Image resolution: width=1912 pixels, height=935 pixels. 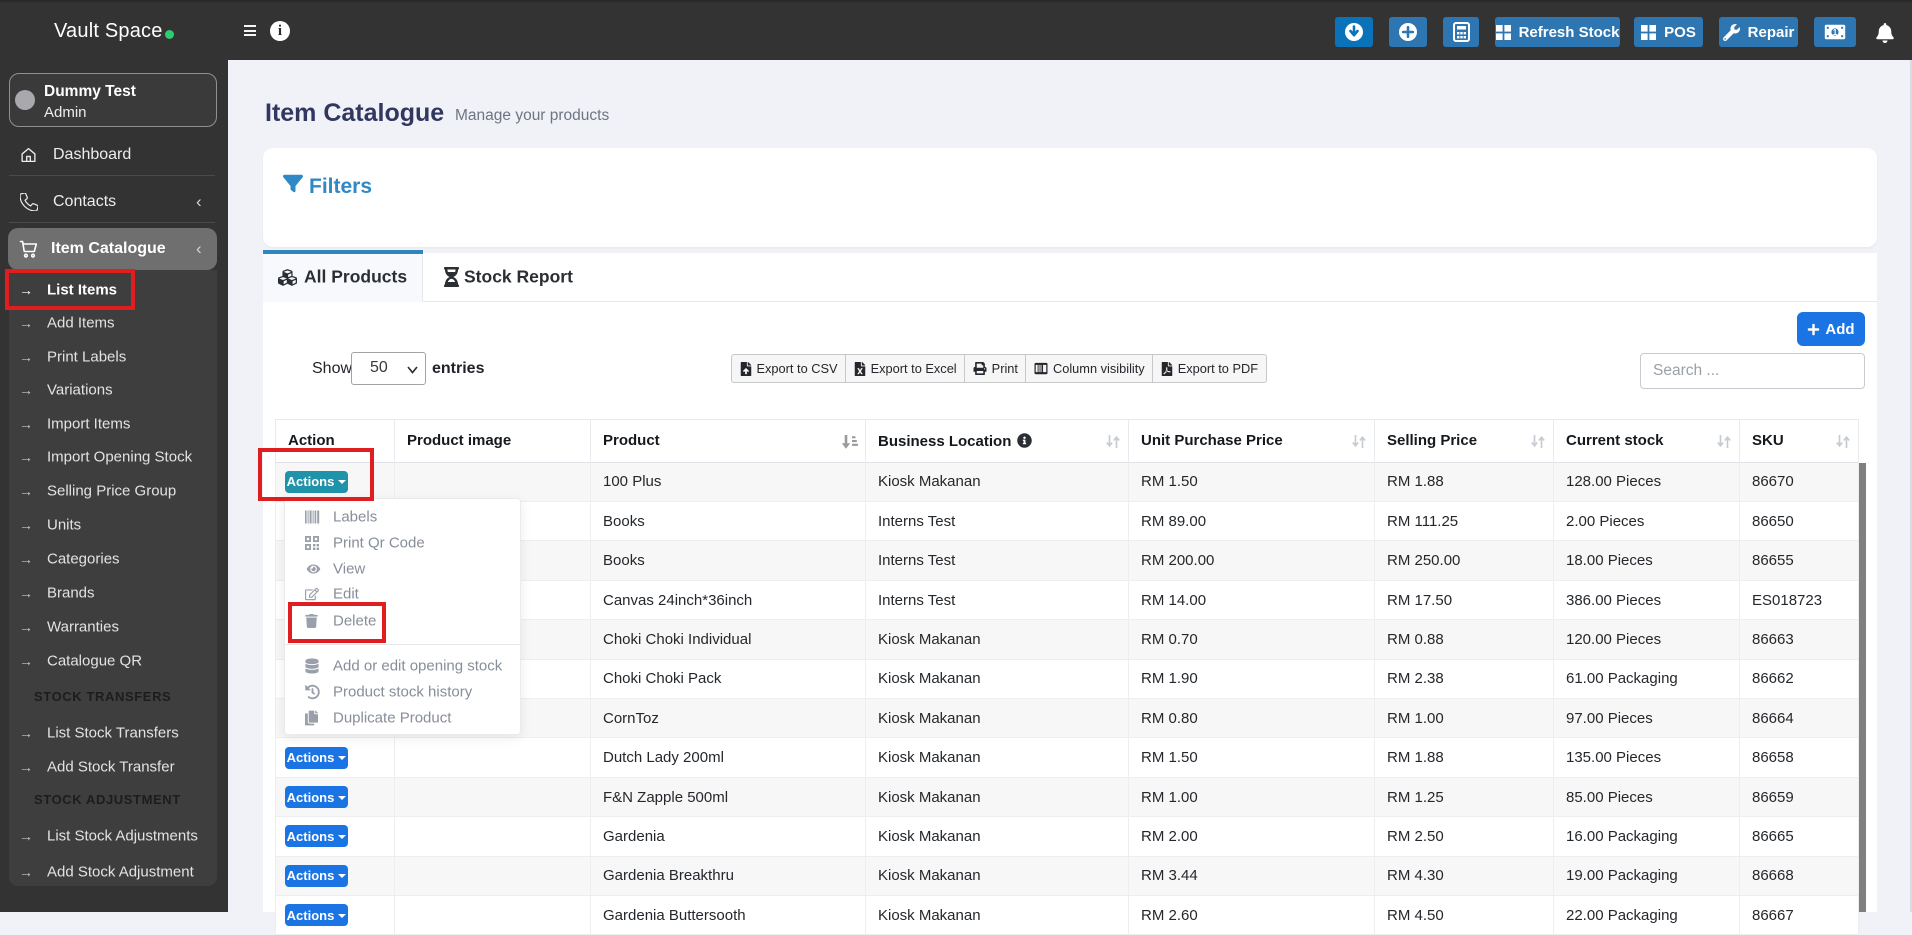 What do you see at coordinates (1835, 32) in the screenshot?
I see `svg-text: 1` at bounding box center [1835, 32].